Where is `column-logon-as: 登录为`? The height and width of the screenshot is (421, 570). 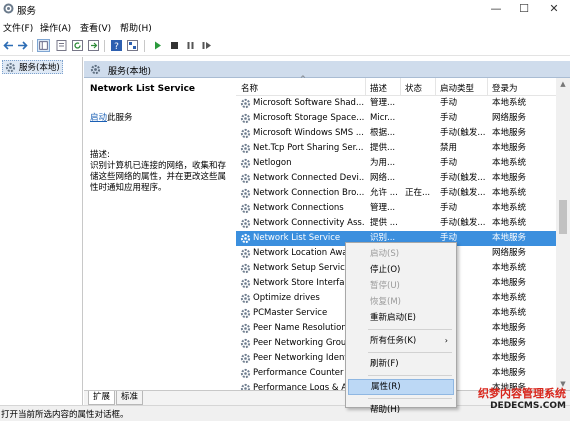
column-logon-as: 登录为 is located at coordinates (505, 88).